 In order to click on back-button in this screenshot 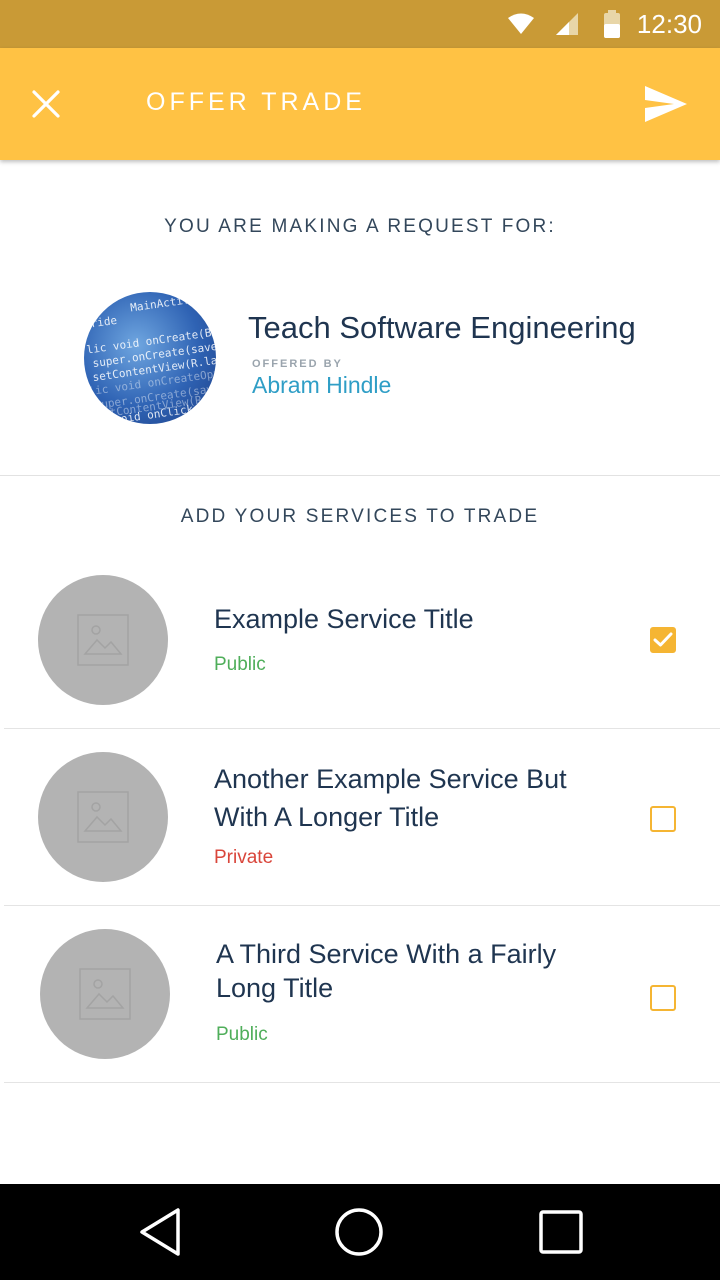, I will do `click(160, 1232)`.